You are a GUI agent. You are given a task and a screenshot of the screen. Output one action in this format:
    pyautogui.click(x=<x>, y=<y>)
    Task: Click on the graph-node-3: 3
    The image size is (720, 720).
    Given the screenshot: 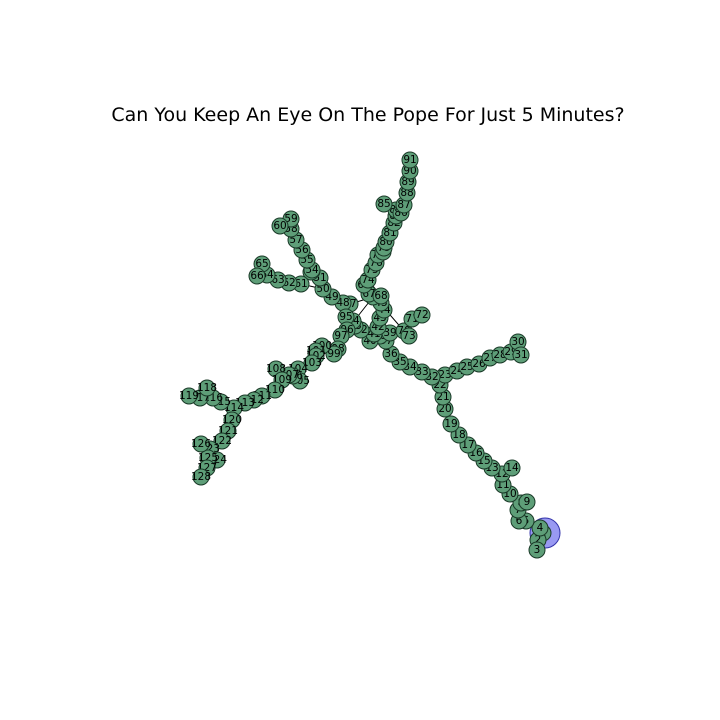 What is the action you would take?
    pyautogui.click(x=537, y=550)
    